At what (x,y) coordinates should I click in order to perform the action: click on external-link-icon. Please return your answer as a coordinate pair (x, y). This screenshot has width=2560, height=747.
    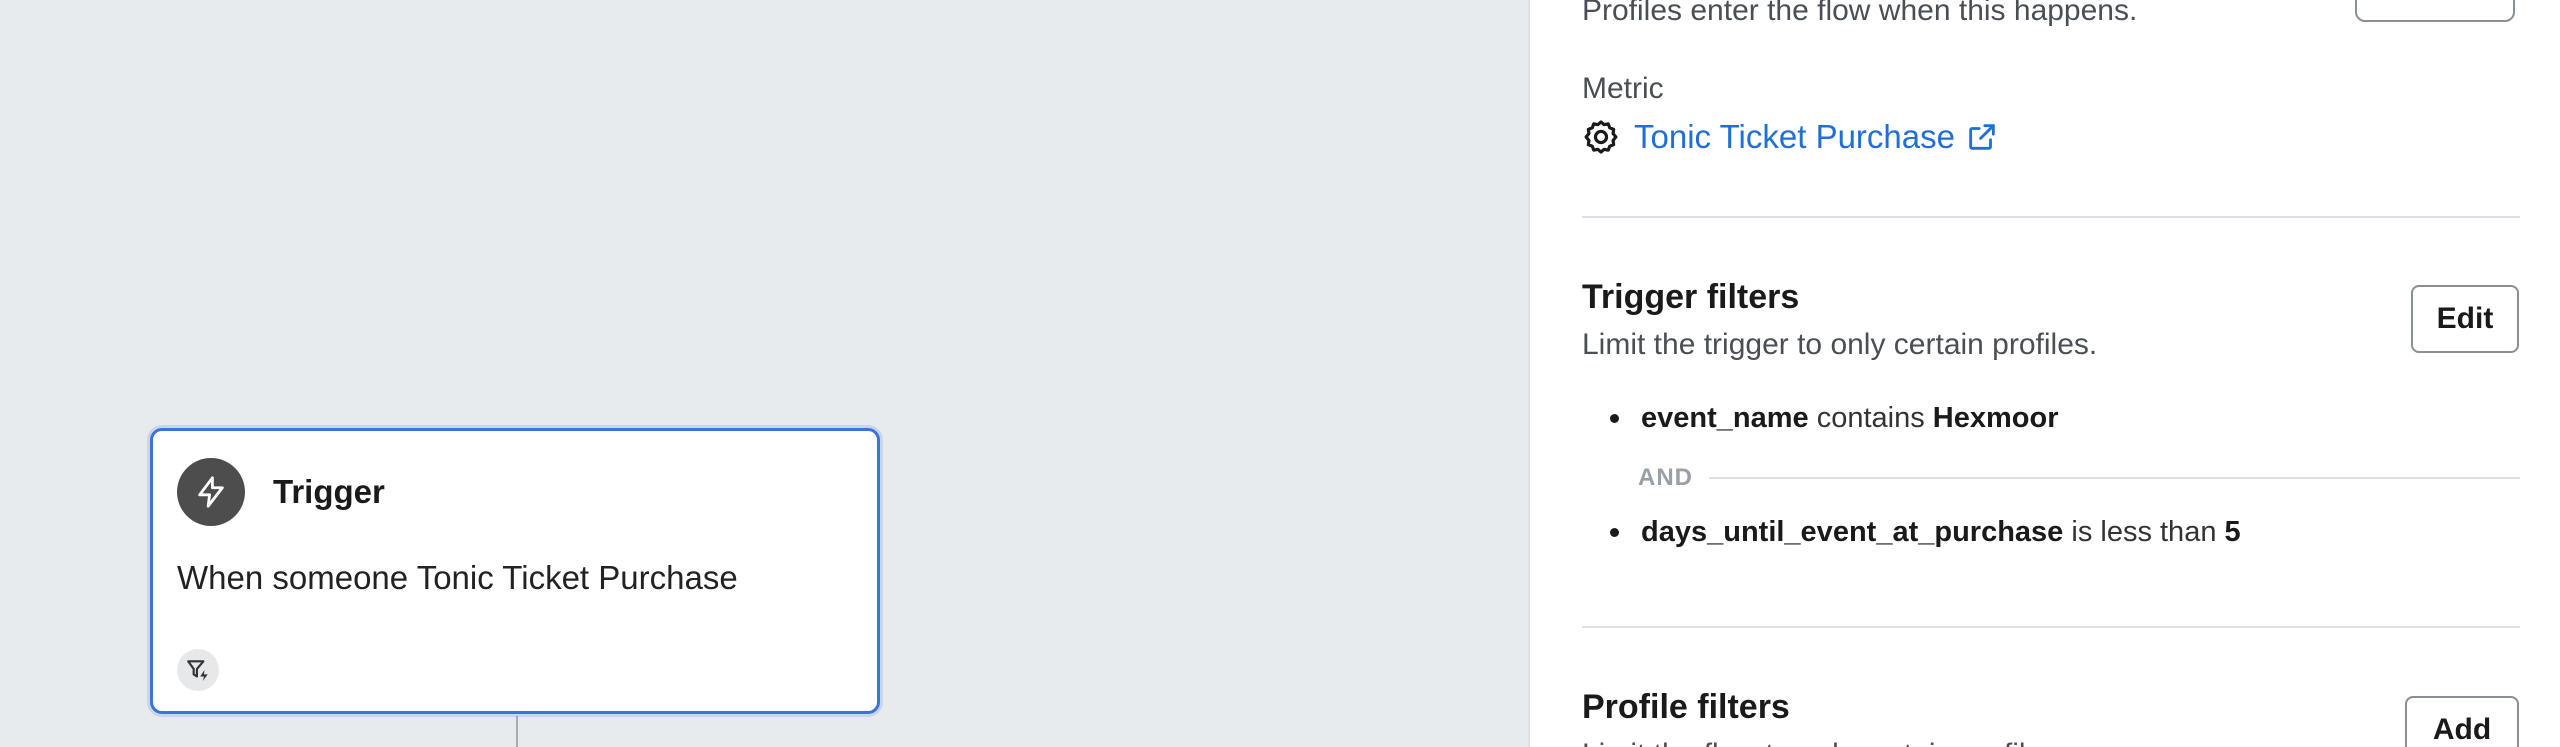
    Looking at the image, I should click on (1982, 137).